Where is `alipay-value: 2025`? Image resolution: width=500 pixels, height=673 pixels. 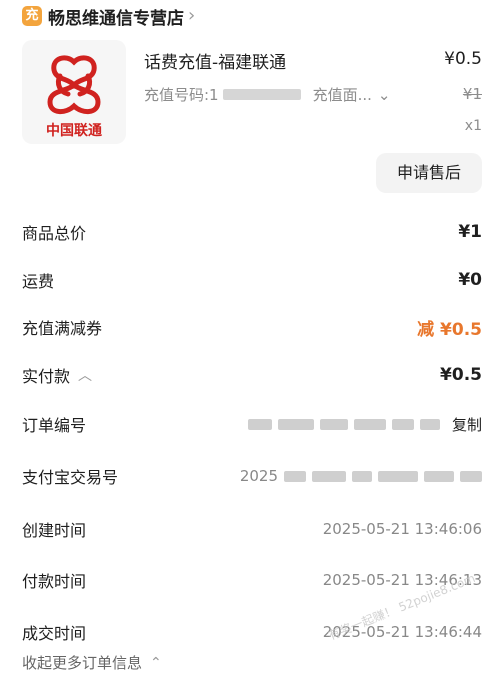 alipay-value: 2025 is located at coordinates (361, 476).